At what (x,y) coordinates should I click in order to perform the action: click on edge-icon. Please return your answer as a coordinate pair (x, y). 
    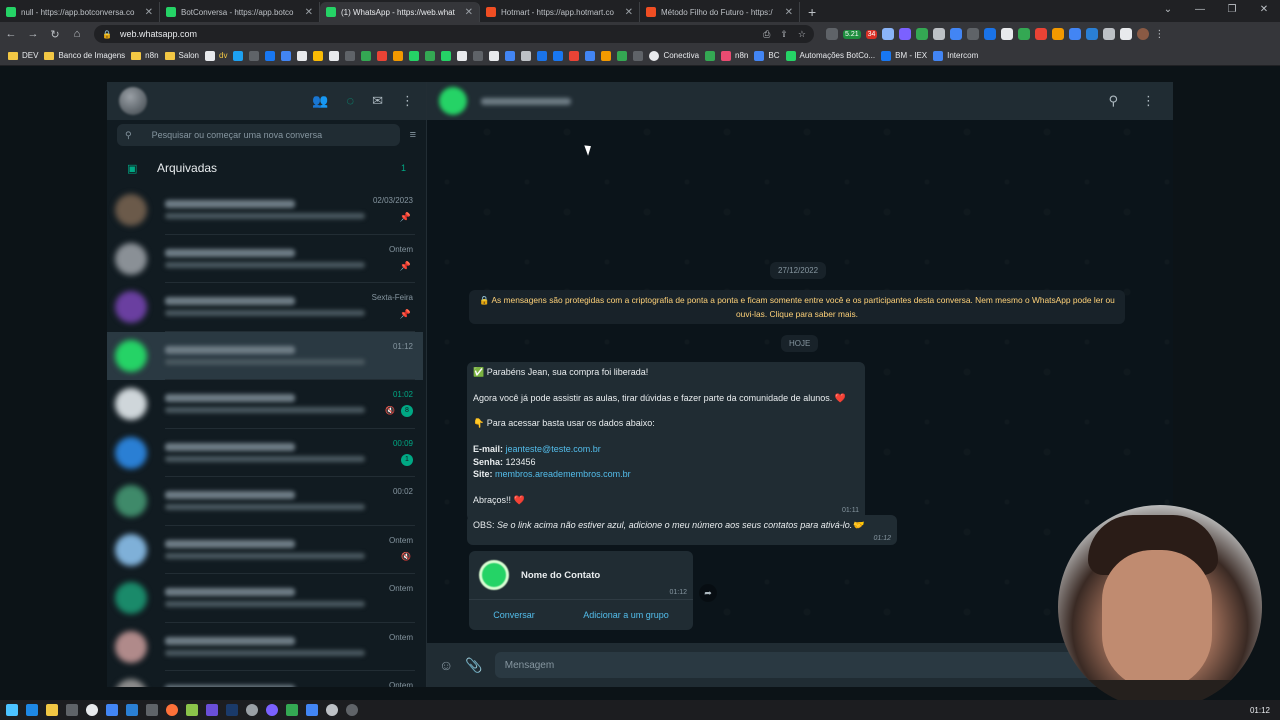
    Looking at the image, I should click on (32, 710).